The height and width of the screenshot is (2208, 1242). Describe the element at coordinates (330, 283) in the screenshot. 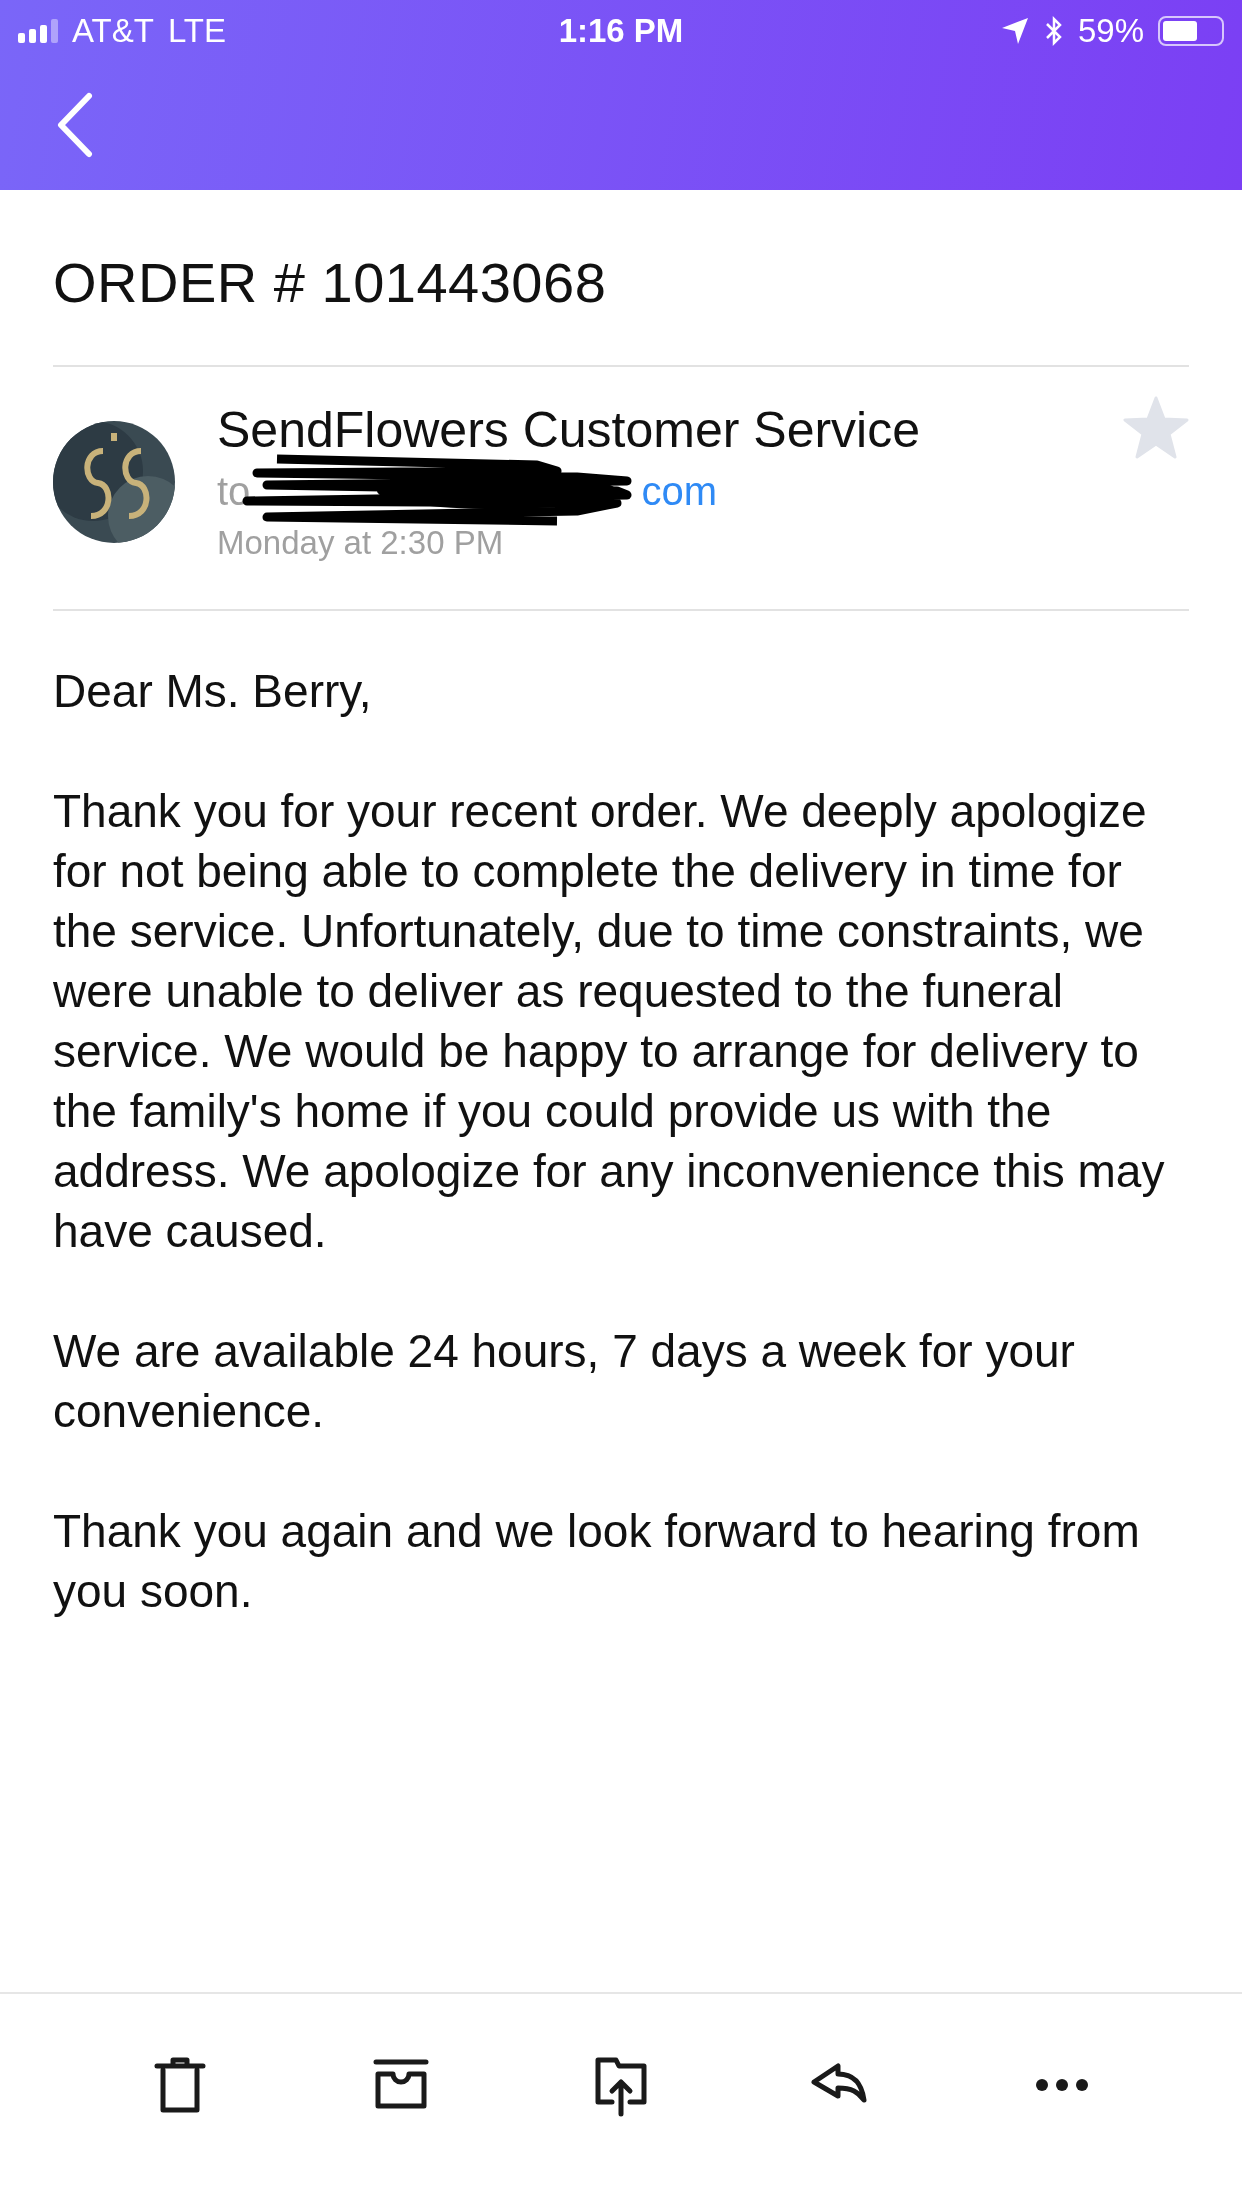

I see `email-subject: ORDER # 101443068` at that location.